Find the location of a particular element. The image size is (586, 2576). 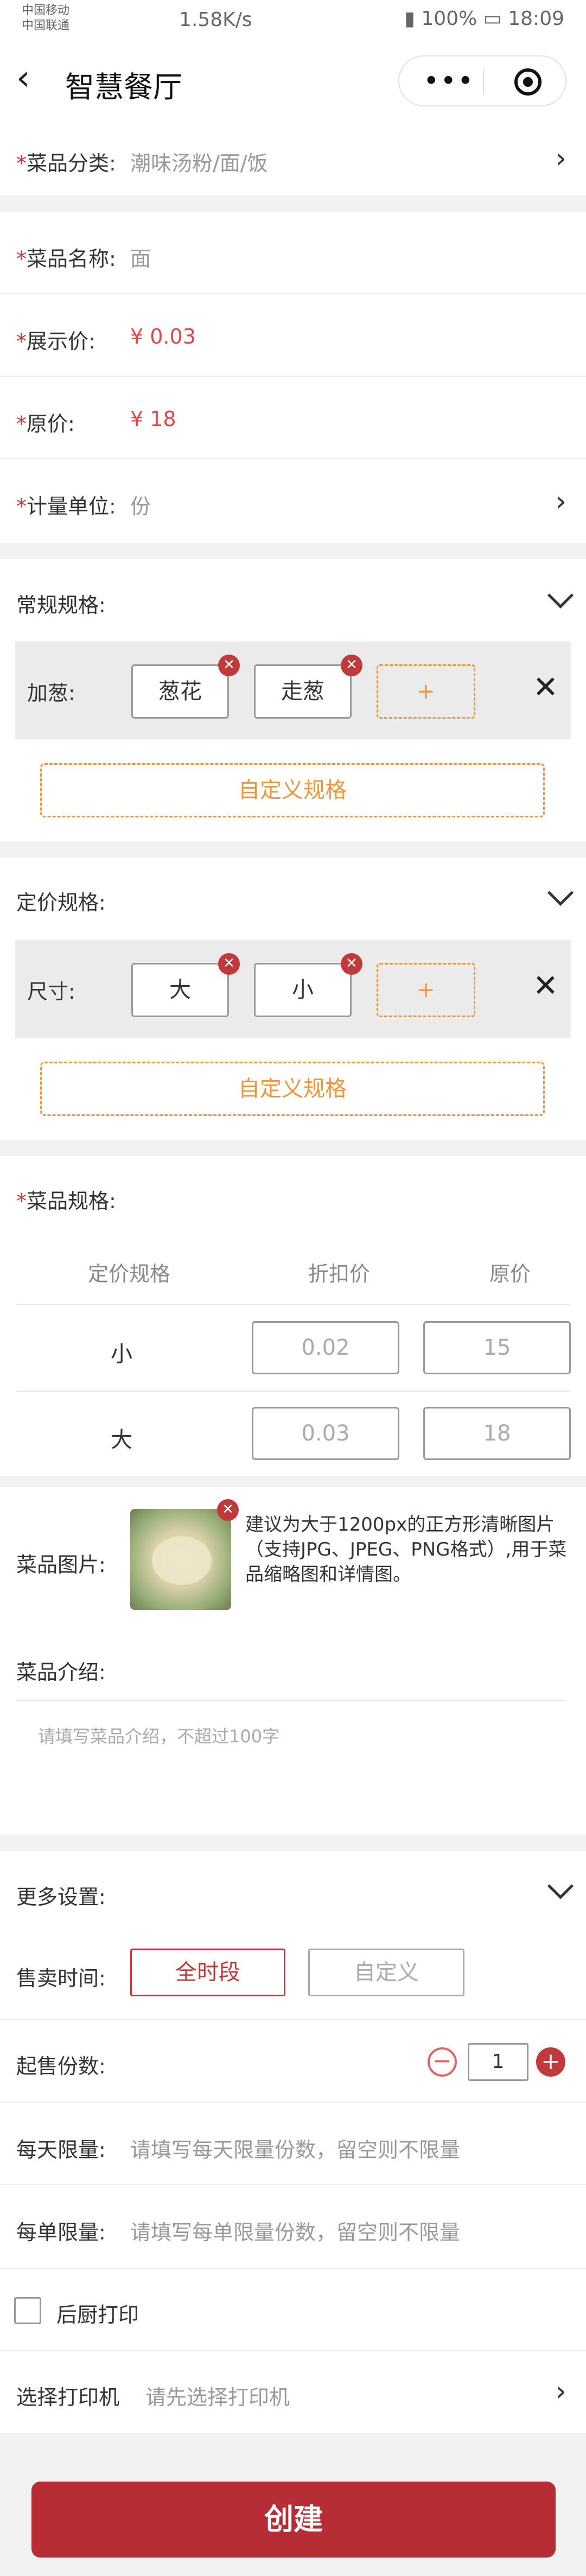

dish-name-row: *菜品名称: 面 is located at coordinates (293, 253).